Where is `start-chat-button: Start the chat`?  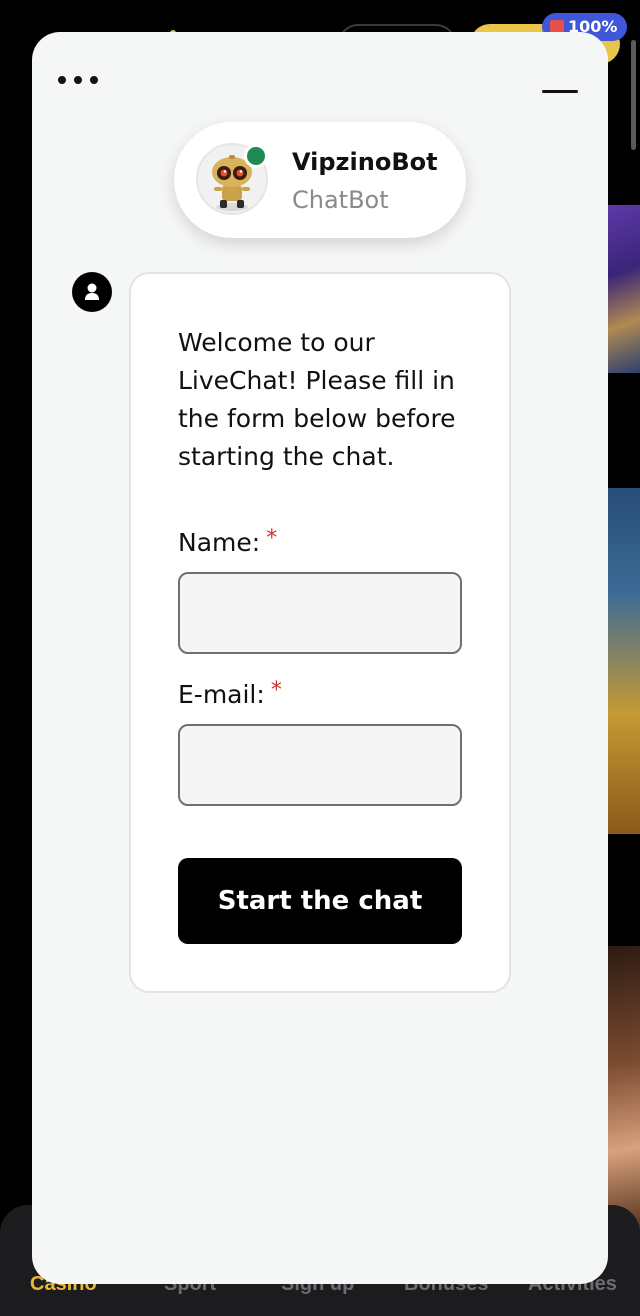 start-chat-button: Start the chat is located at coordinates (320, 901).